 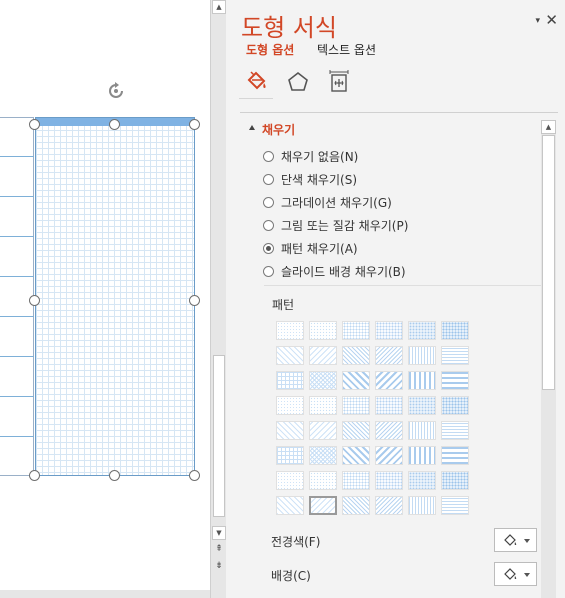 I want to click on radio-label: 그림 또는 질감 채우기(P), so click(x=345, y=225).